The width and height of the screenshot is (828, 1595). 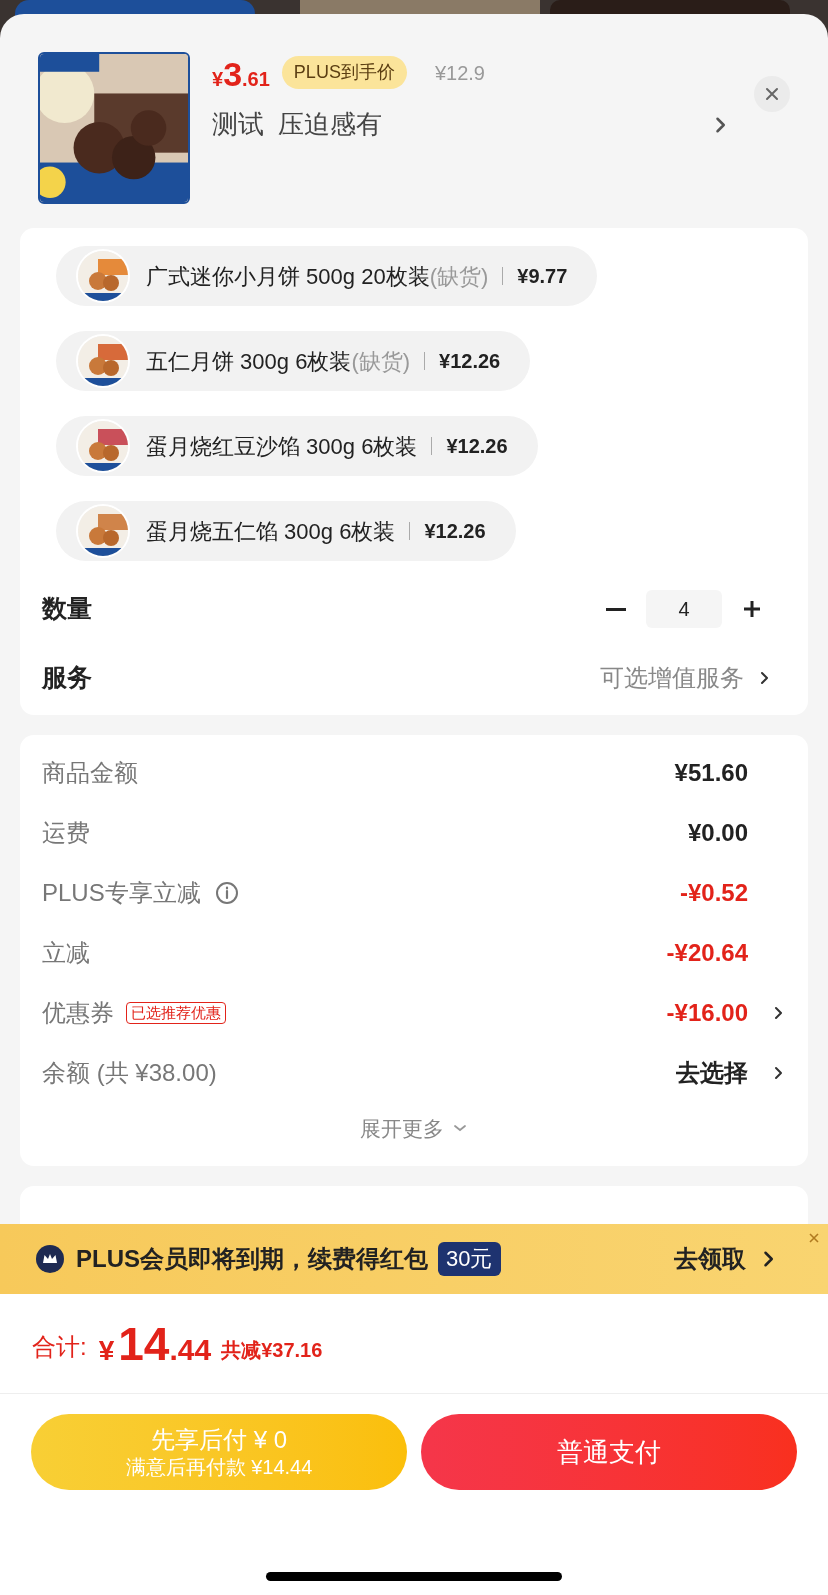 I want to click on expand-more-link: 展开更多, so click(x=402, y=1128).